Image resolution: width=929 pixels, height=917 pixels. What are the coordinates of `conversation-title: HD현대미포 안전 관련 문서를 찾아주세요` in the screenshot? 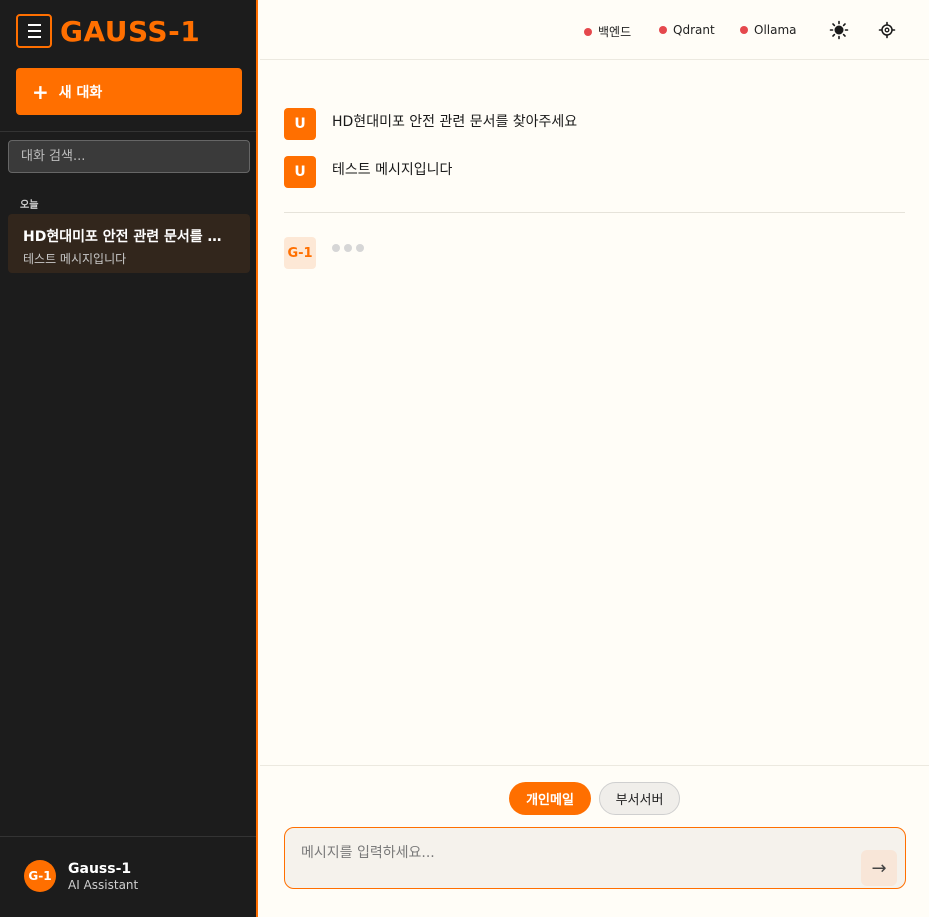 It's located at (128, 237).